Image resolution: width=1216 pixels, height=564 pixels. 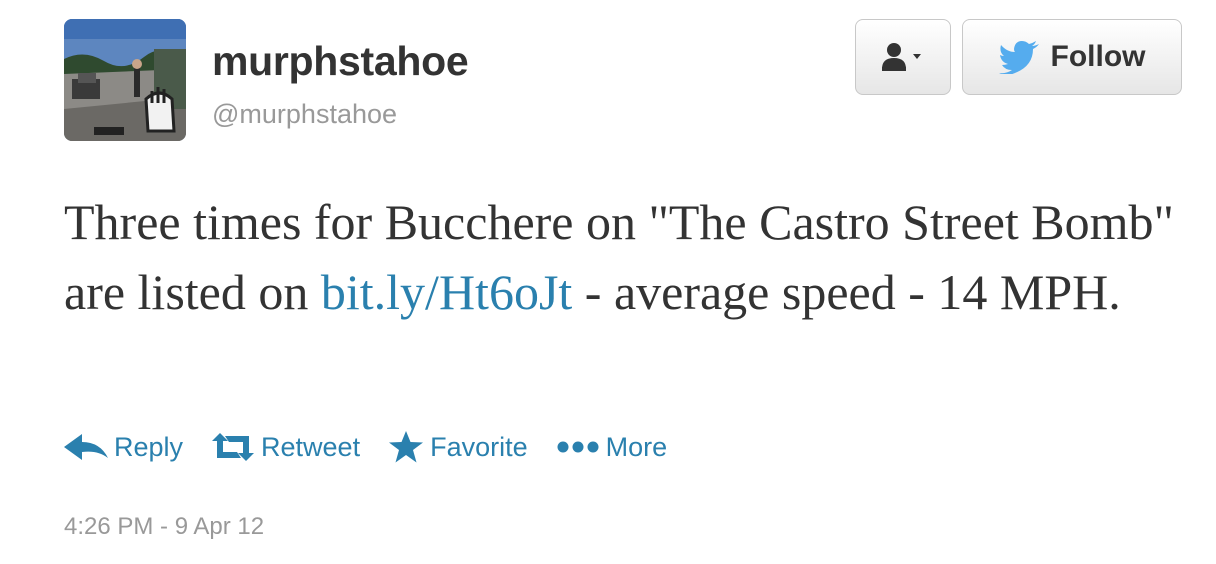 What do you see at coordinates (846, 292) in the screenshot?
I see `tweet-text-part: - average speed - 14 MPH.` at bounding box center [846, 292].